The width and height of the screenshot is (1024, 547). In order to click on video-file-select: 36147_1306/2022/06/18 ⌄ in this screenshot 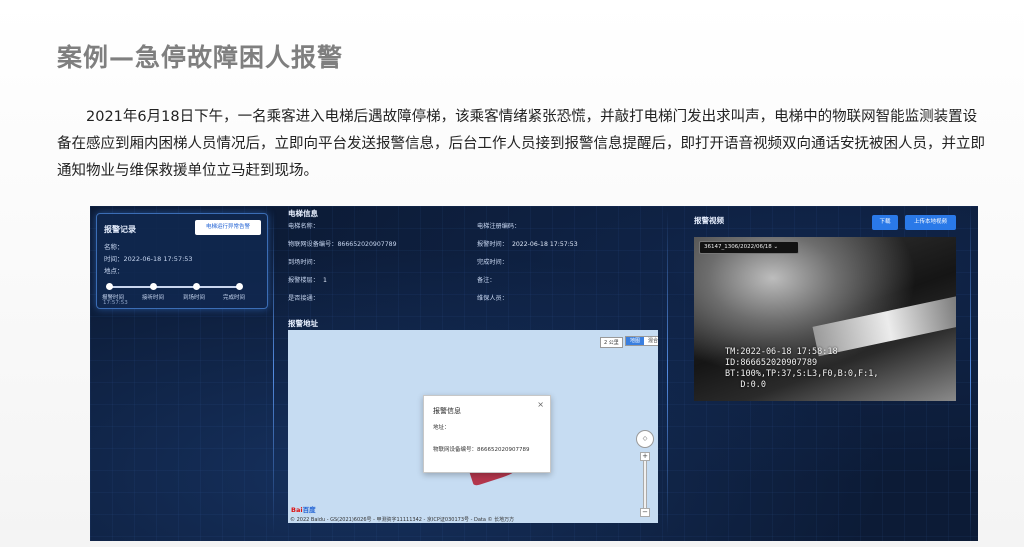, I will do `click(749, 247)`.